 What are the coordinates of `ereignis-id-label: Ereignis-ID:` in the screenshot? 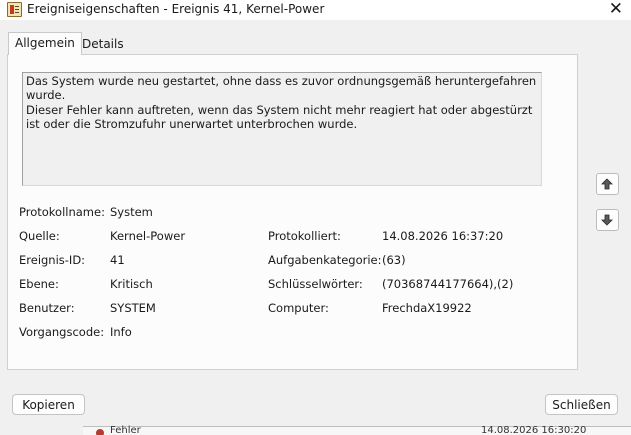 It's located at (52, 260).